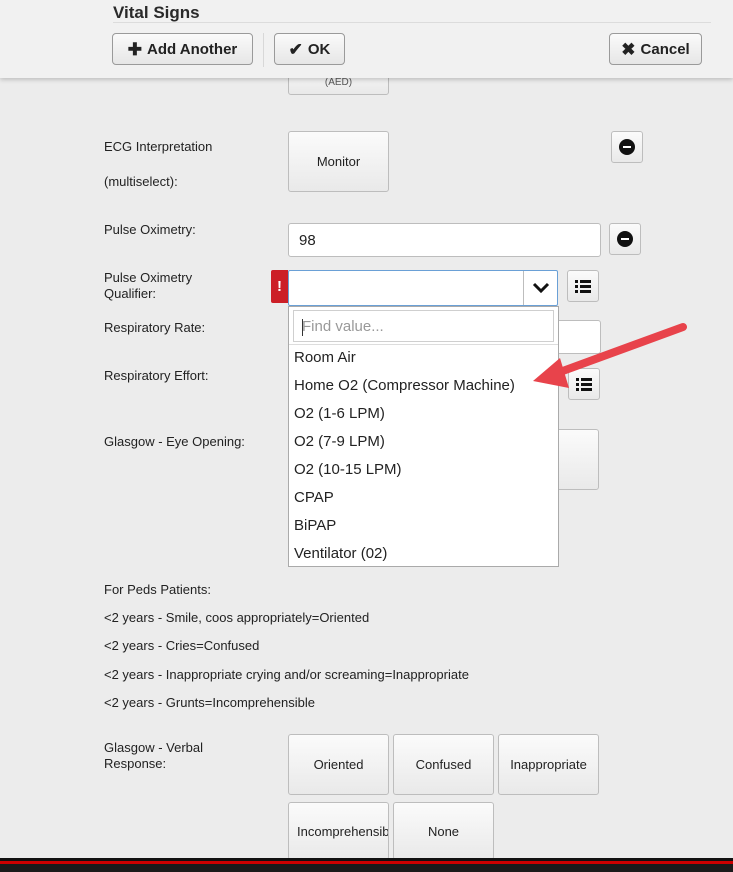  What do you see at coordinates (155, 327) in the screenshot?
I see `resp-rate-label: Respiratory Rate:` at bounding box center [155, 327].